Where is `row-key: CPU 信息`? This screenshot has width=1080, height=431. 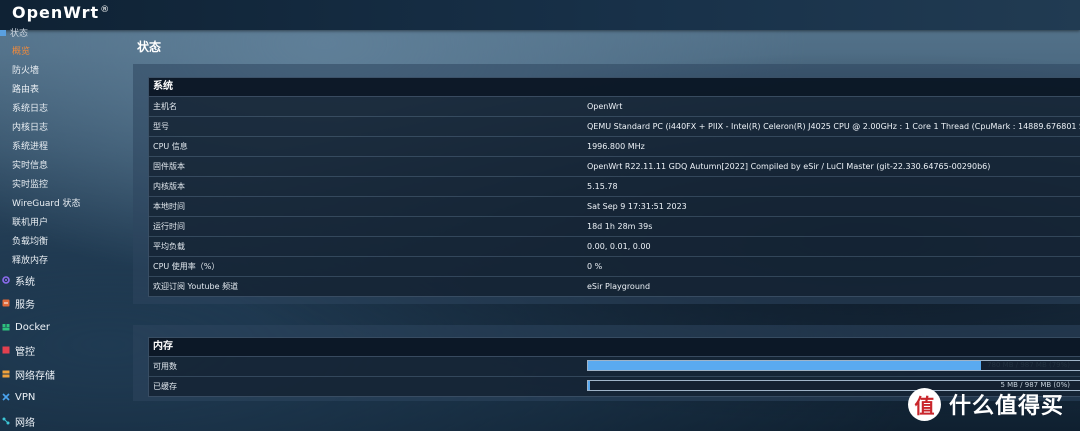
row-key: CPU 信息 is located at coordinates (170, 146).